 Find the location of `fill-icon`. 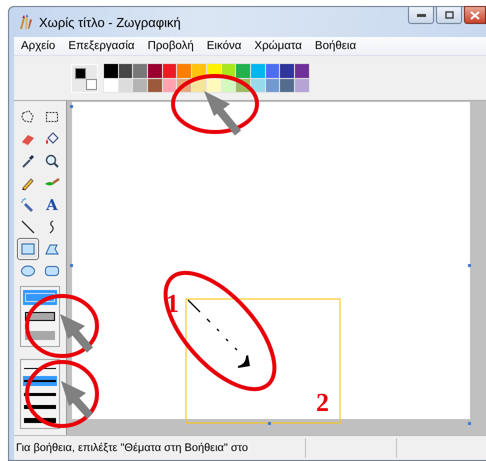

fill-icon is located at coordinates (52, 139).